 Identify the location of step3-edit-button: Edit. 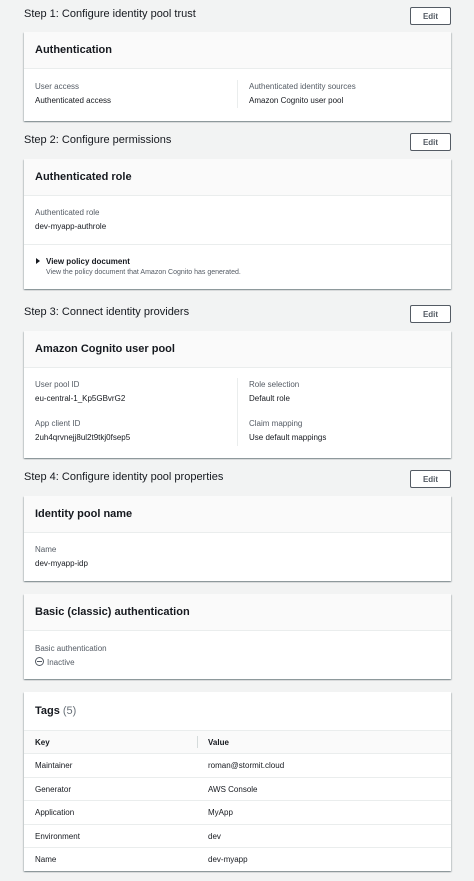
(430, 314).